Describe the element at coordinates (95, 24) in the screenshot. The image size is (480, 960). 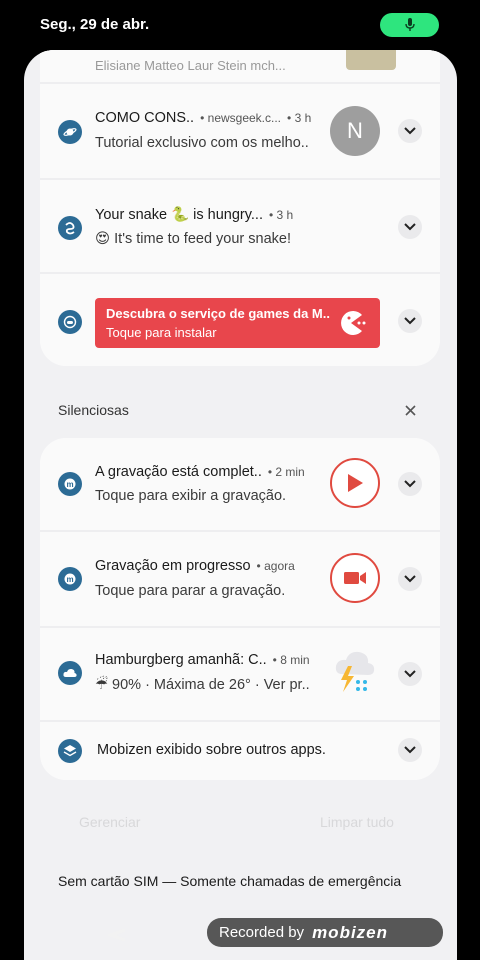
I see `status-date: Seg., 29 de abr.` at that location.